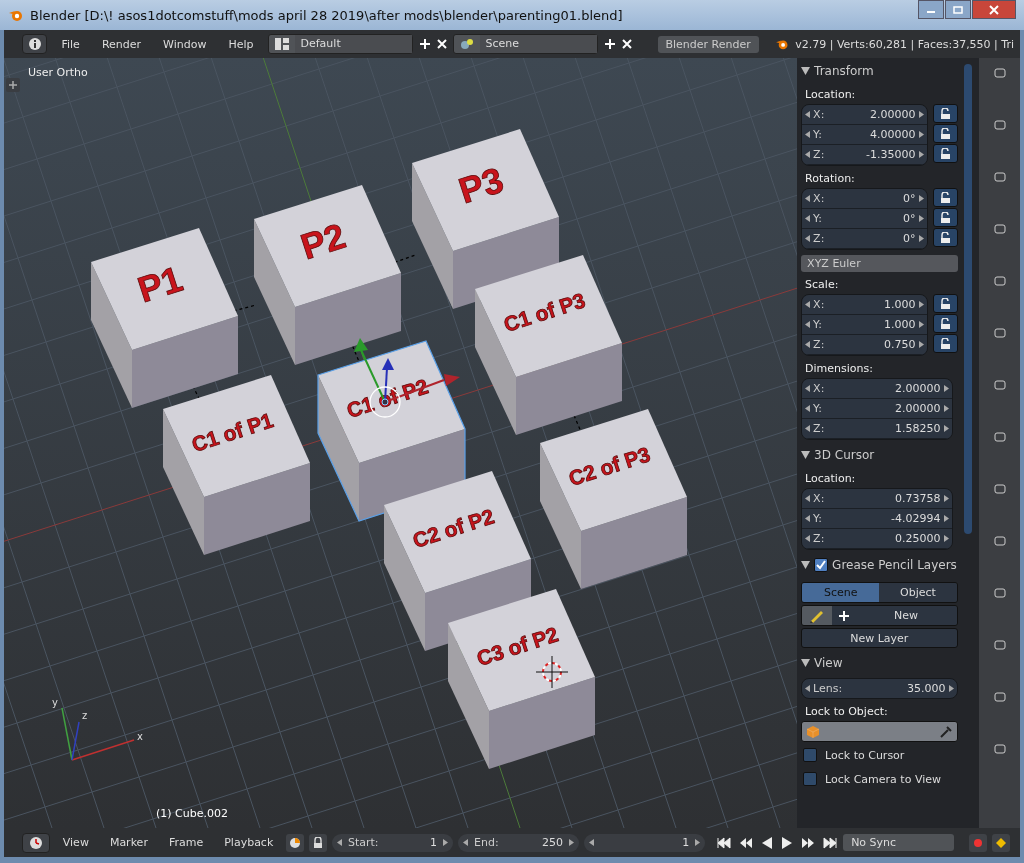  What do you see at coordinates (945, 731) in the screenshot?
I see `eyedropper-icon` at bounding box center [945, 731].